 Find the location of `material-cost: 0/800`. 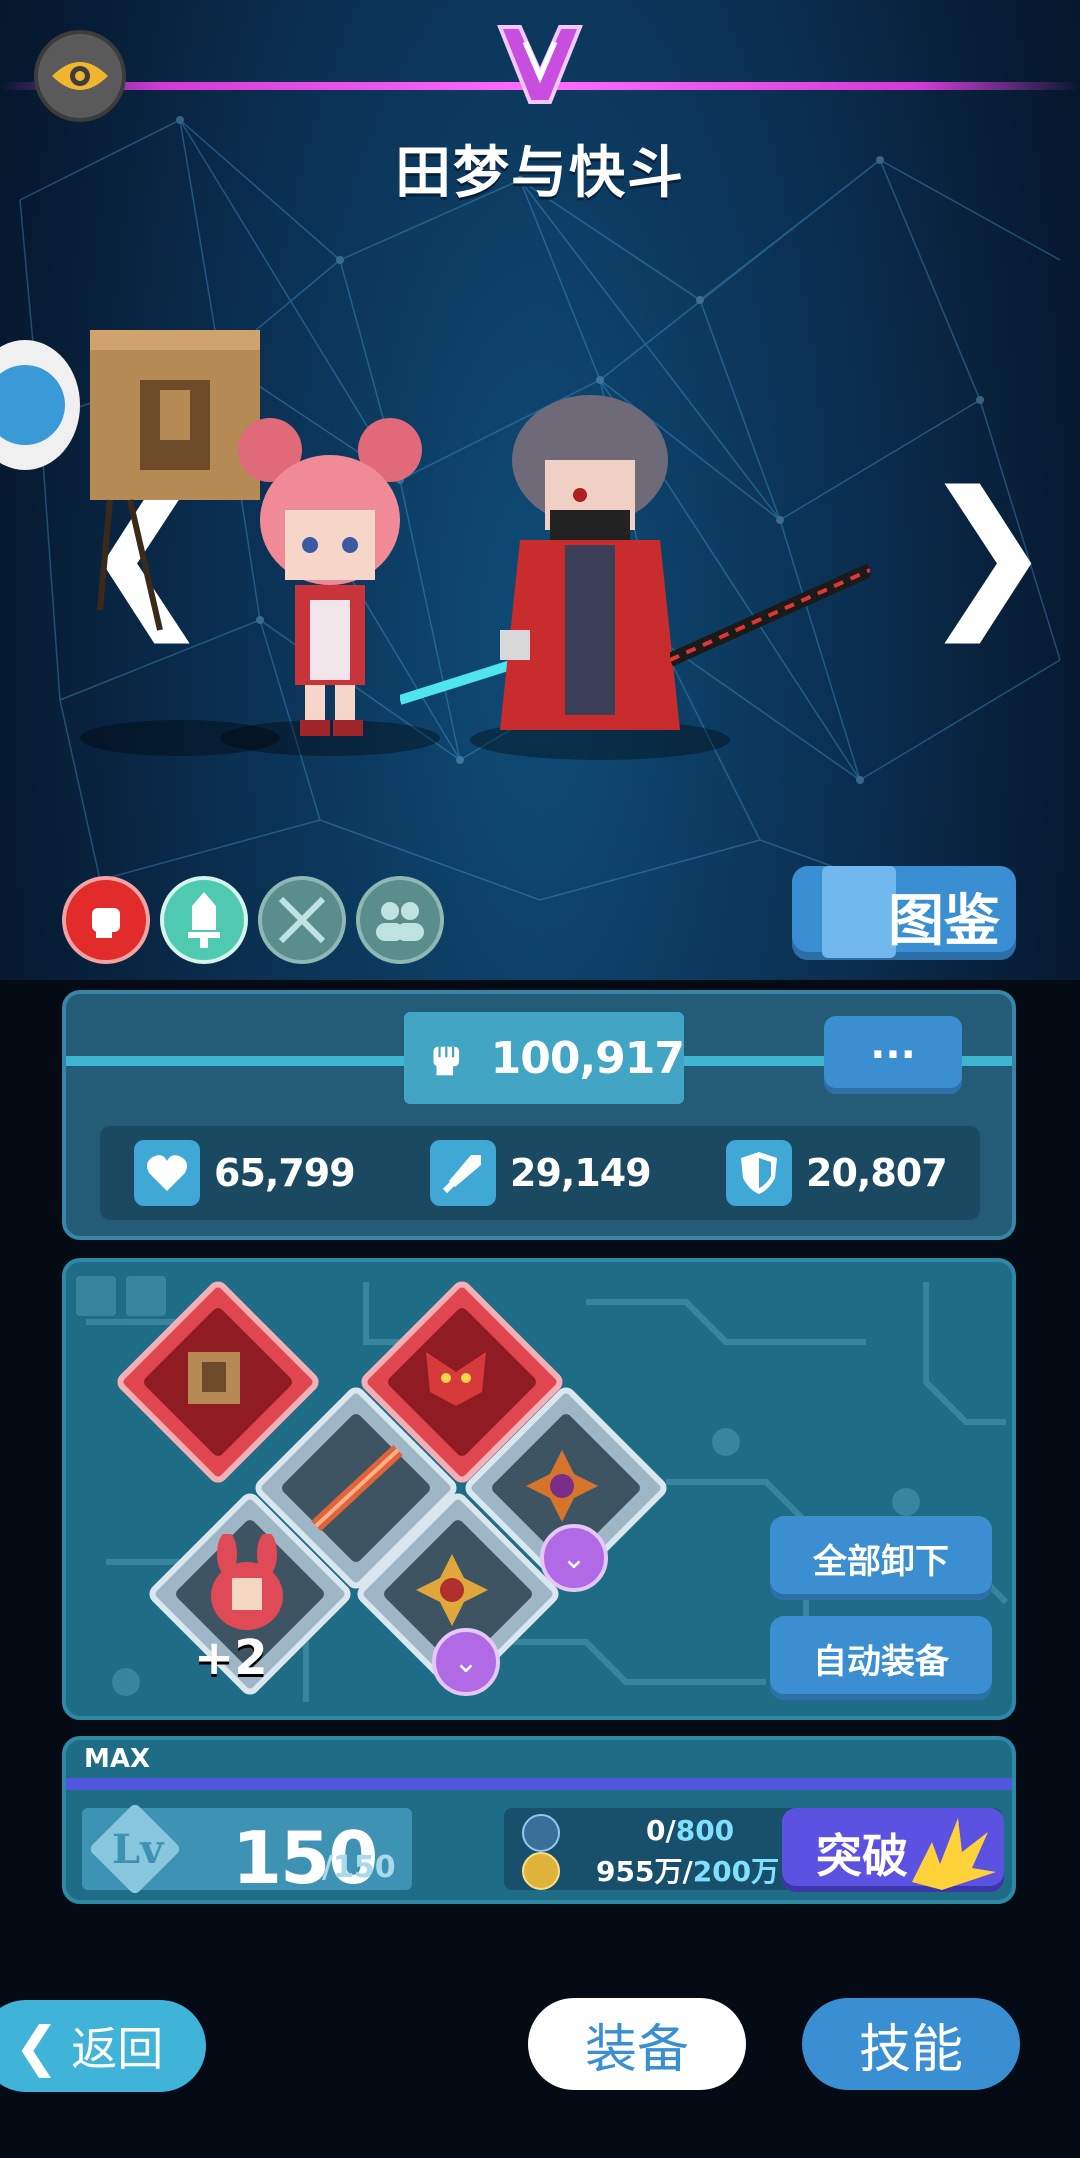

material-cost: 0/800 is located at coordinates (690, 1830).